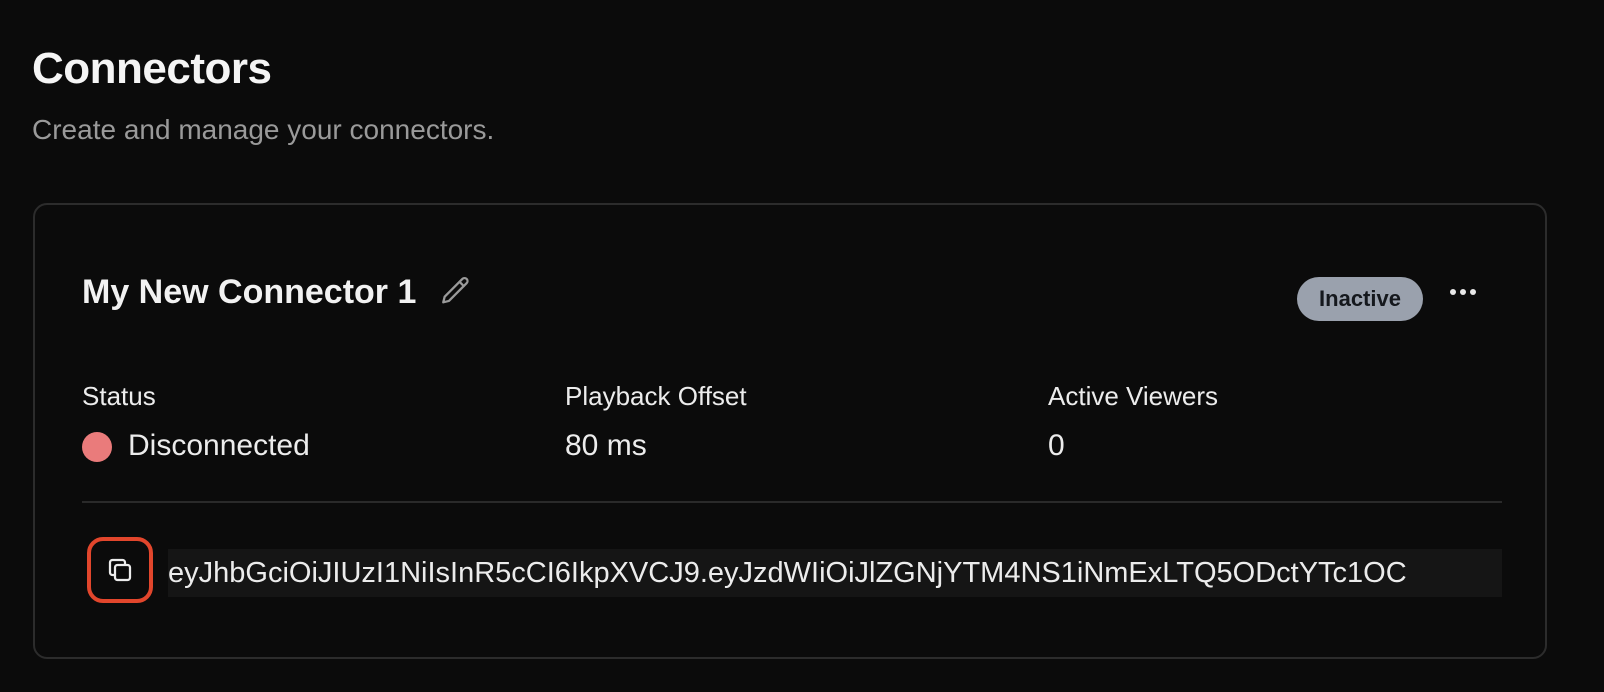  Describe the element at coordinates (263, 129) in the screenshot. I see `page-subtitle: Create and manage your connectors.` at that location.